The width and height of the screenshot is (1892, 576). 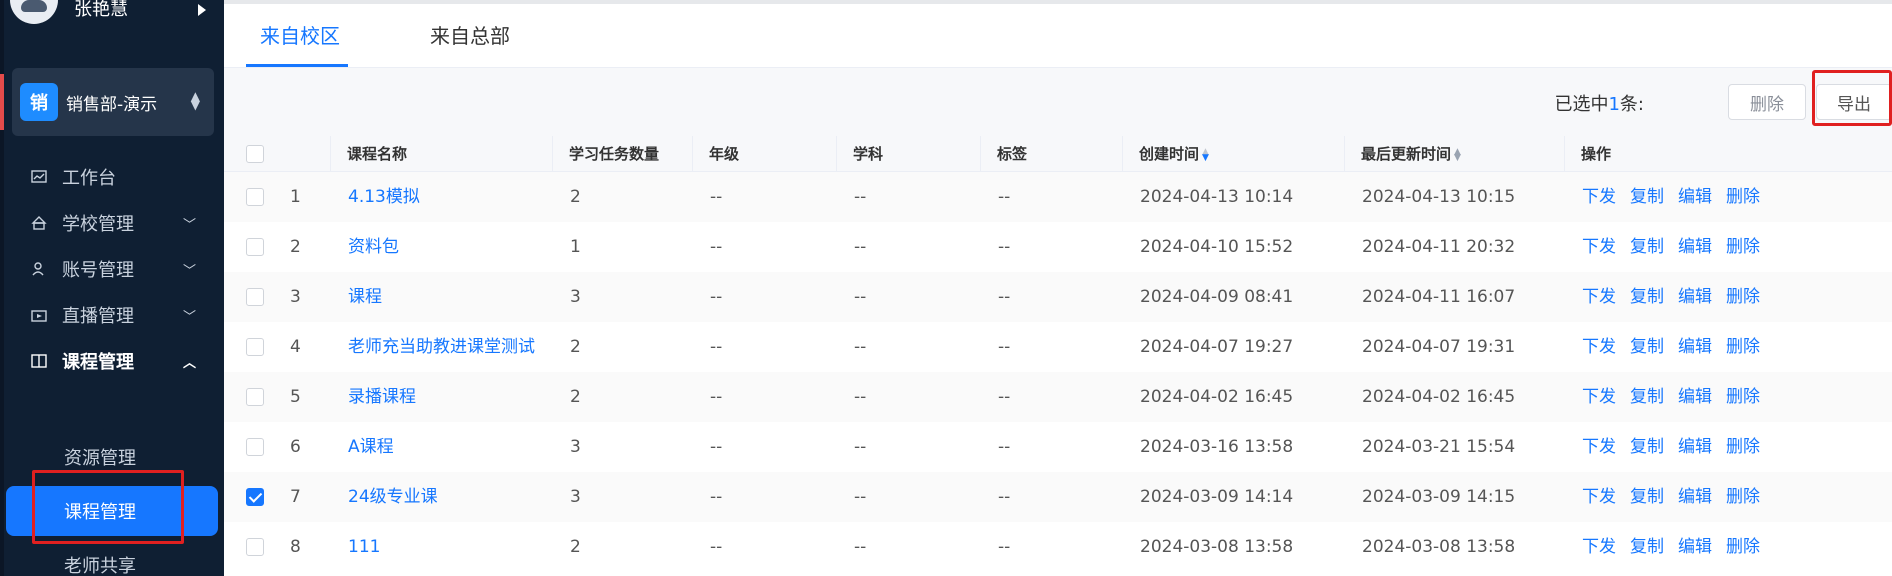 I want to click on chevron-up-icon: ︿, so click(x=189, y=363).